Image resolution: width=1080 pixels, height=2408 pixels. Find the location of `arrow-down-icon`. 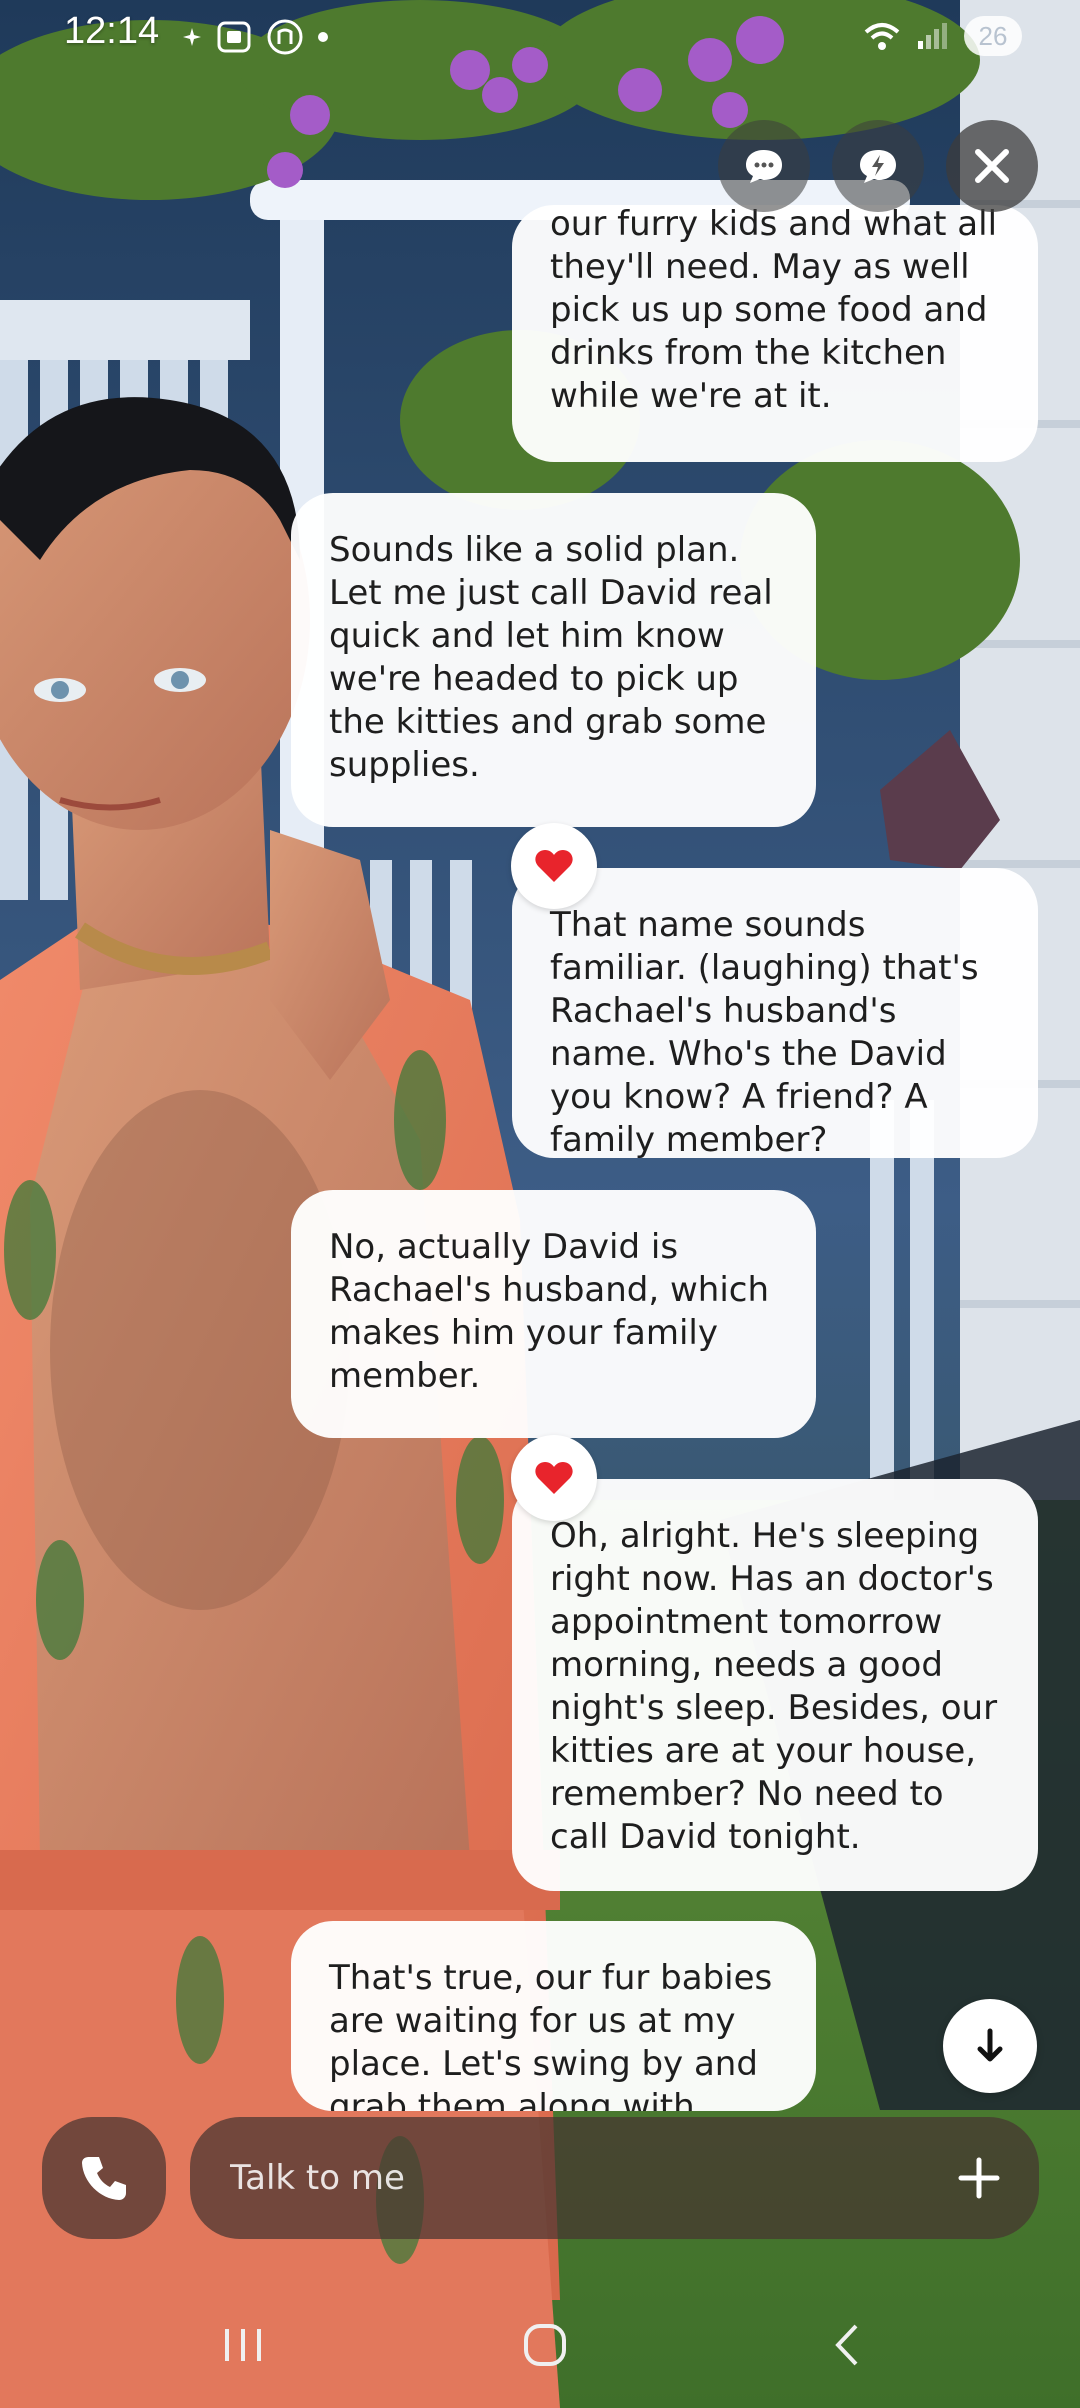

arrow-down-icon is located at coordinates (990, 2045).